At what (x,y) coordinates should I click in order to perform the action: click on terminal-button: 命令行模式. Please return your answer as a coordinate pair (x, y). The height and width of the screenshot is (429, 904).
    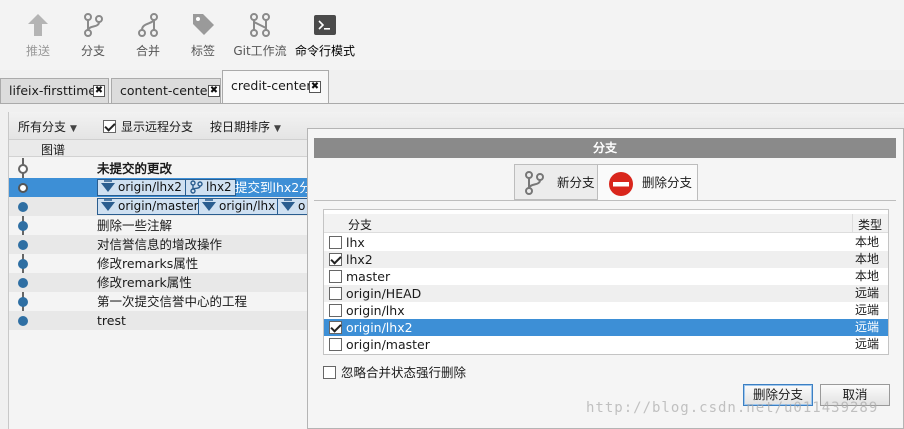
    Looking at the image, I should click on (325, 35).